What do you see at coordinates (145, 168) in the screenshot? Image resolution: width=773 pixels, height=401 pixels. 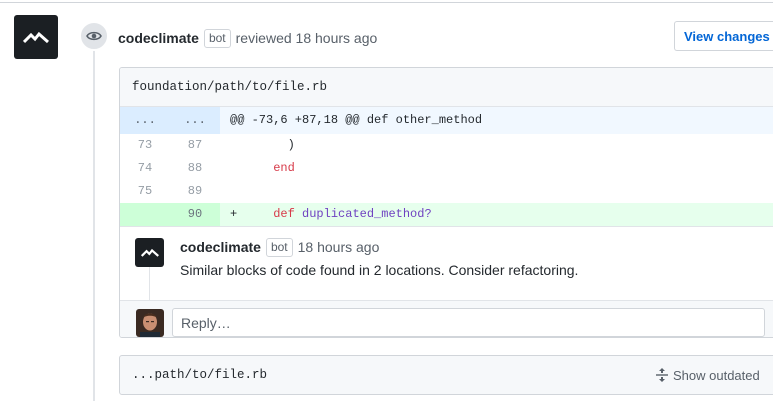 I see `old-line-number: 74` at bounding box center [145, 168].